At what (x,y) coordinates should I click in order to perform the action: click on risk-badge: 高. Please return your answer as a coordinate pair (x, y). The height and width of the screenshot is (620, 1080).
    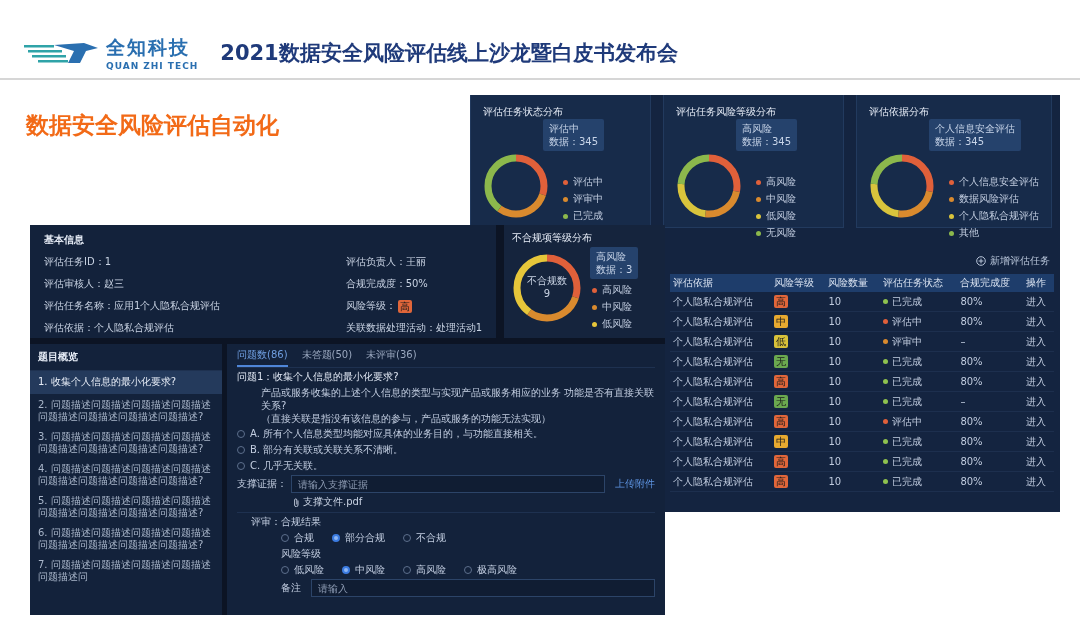
    Looking at the image, I should click on (781, 481).